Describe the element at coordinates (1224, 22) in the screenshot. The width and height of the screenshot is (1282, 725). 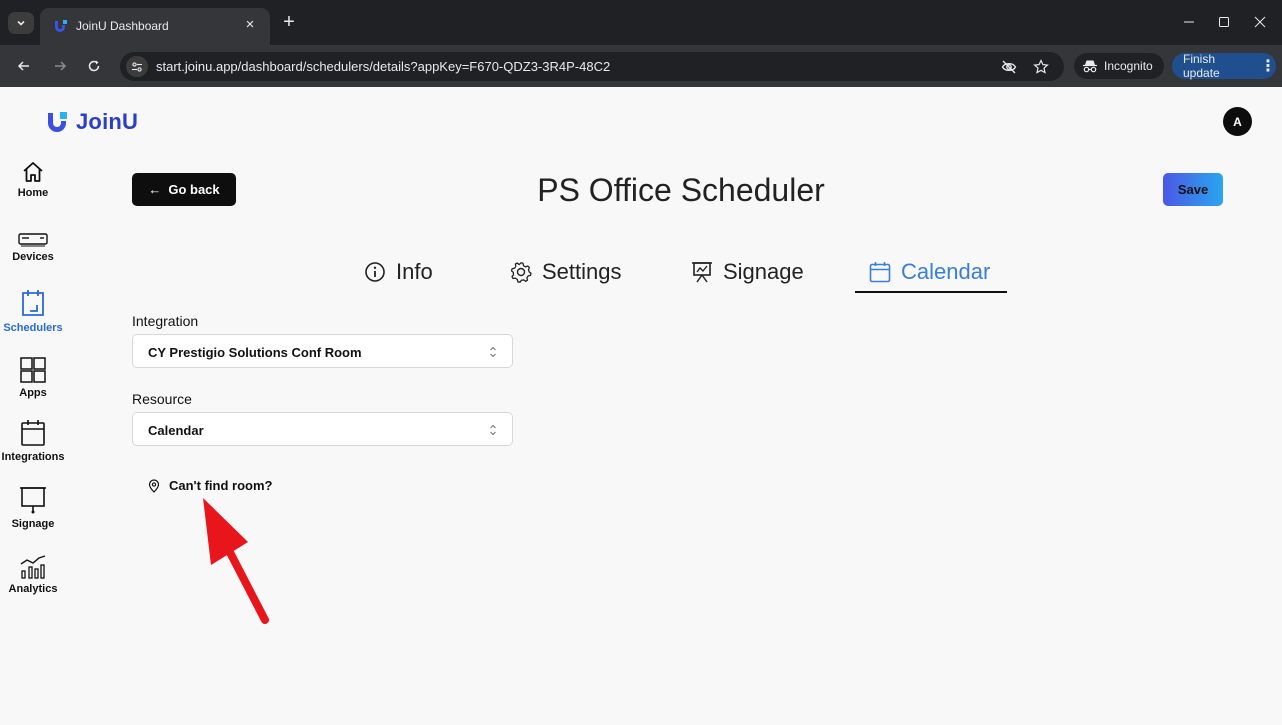
I see `maximize-icon` at that location.